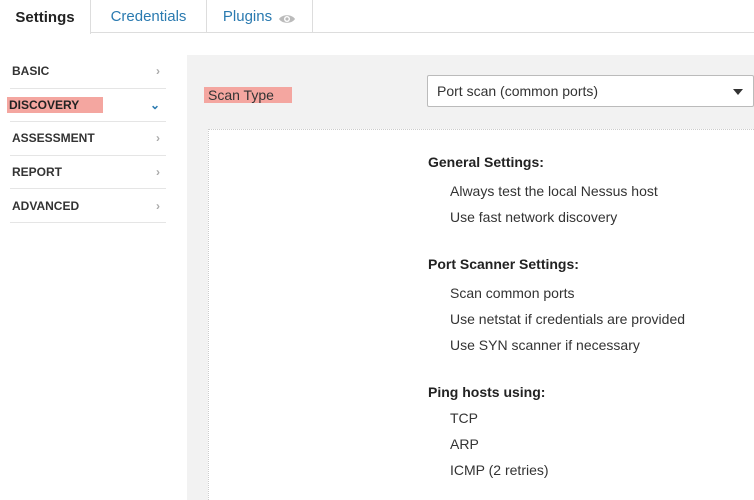 The image size is (754, 500). Describe the element at coordinates (738, 92) in the screenshot. I see `caret-down-icon` at that location.